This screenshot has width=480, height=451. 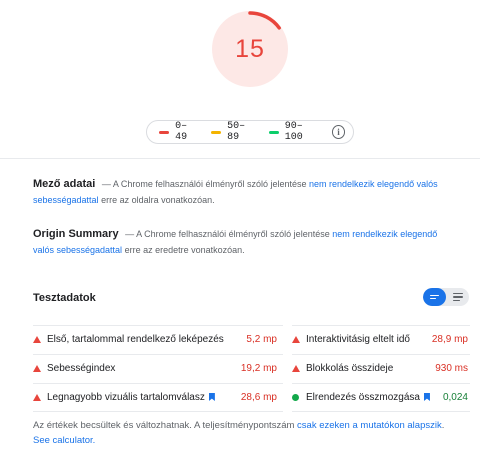 I want to click on see-calculator-link: See calculator., so click(x=64, y=440).